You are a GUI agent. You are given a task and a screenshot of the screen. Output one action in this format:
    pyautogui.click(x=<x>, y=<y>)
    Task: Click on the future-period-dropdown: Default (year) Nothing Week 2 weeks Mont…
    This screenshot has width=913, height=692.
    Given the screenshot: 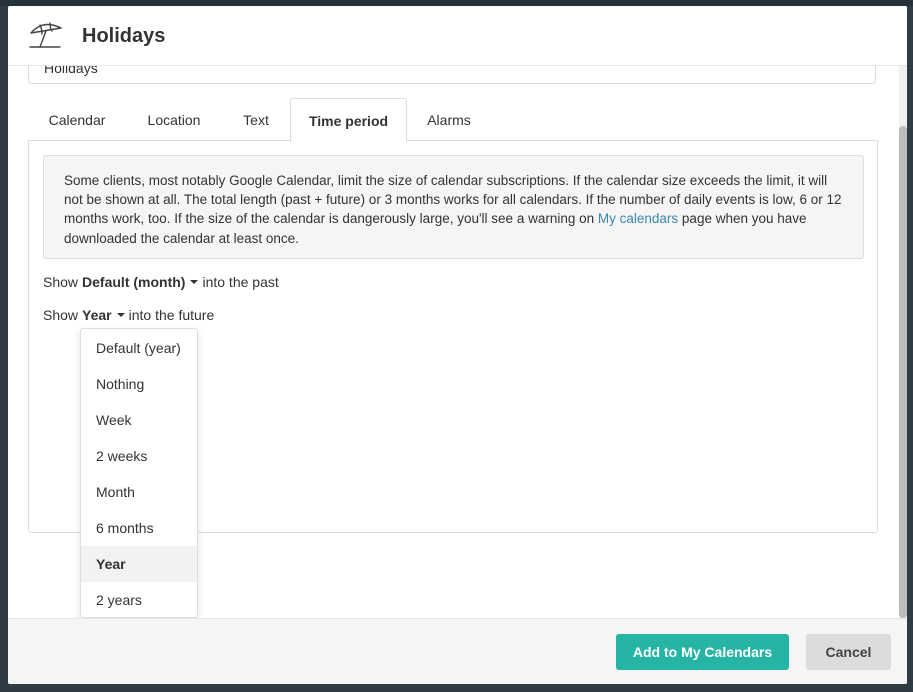 What is the action you would take?
    pyautogui.click(x=139, y=473)
    